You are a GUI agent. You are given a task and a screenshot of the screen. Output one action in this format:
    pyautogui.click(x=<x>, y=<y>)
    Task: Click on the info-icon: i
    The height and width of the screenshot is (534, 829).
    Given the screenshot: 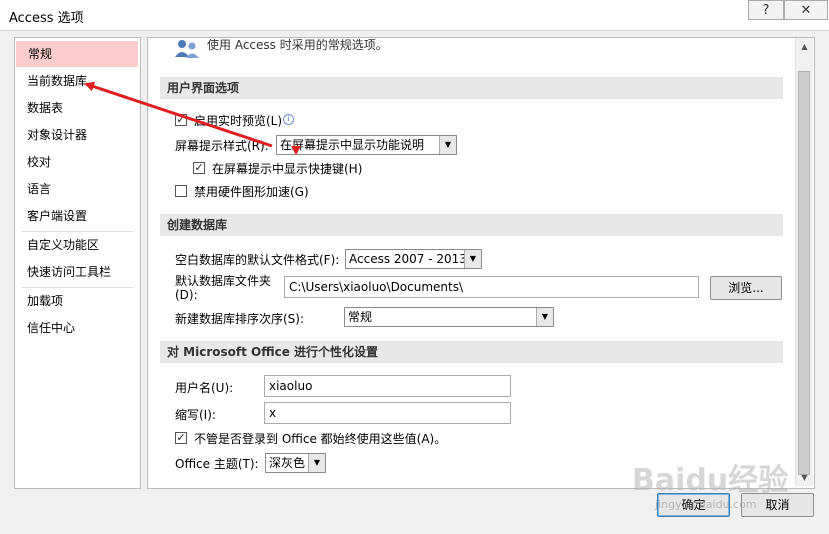 What is the action you would take?
    pyautogui.click(x=288, y=119)
    